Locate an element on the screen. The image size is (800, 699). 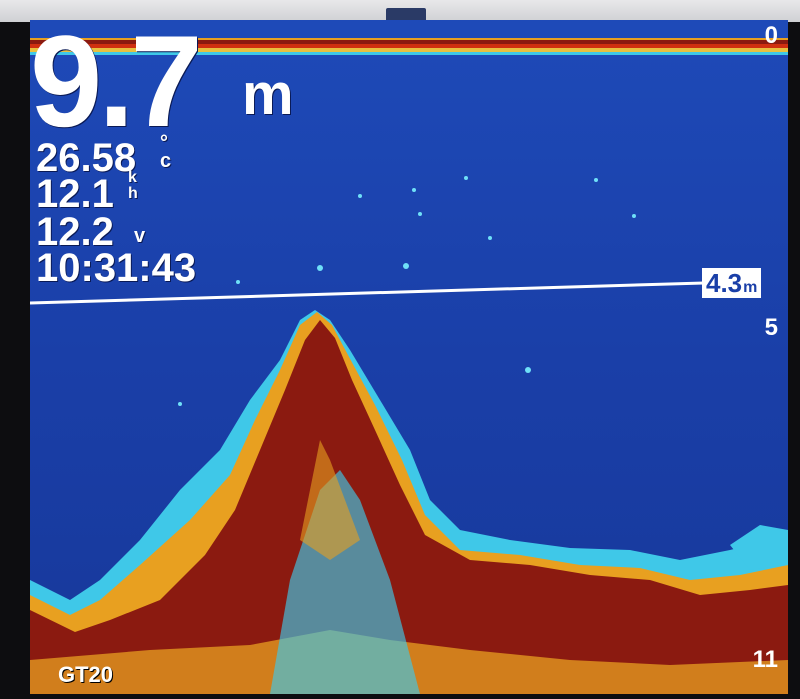
depth-readout: 9.7 is located at coordinates (116, 87).